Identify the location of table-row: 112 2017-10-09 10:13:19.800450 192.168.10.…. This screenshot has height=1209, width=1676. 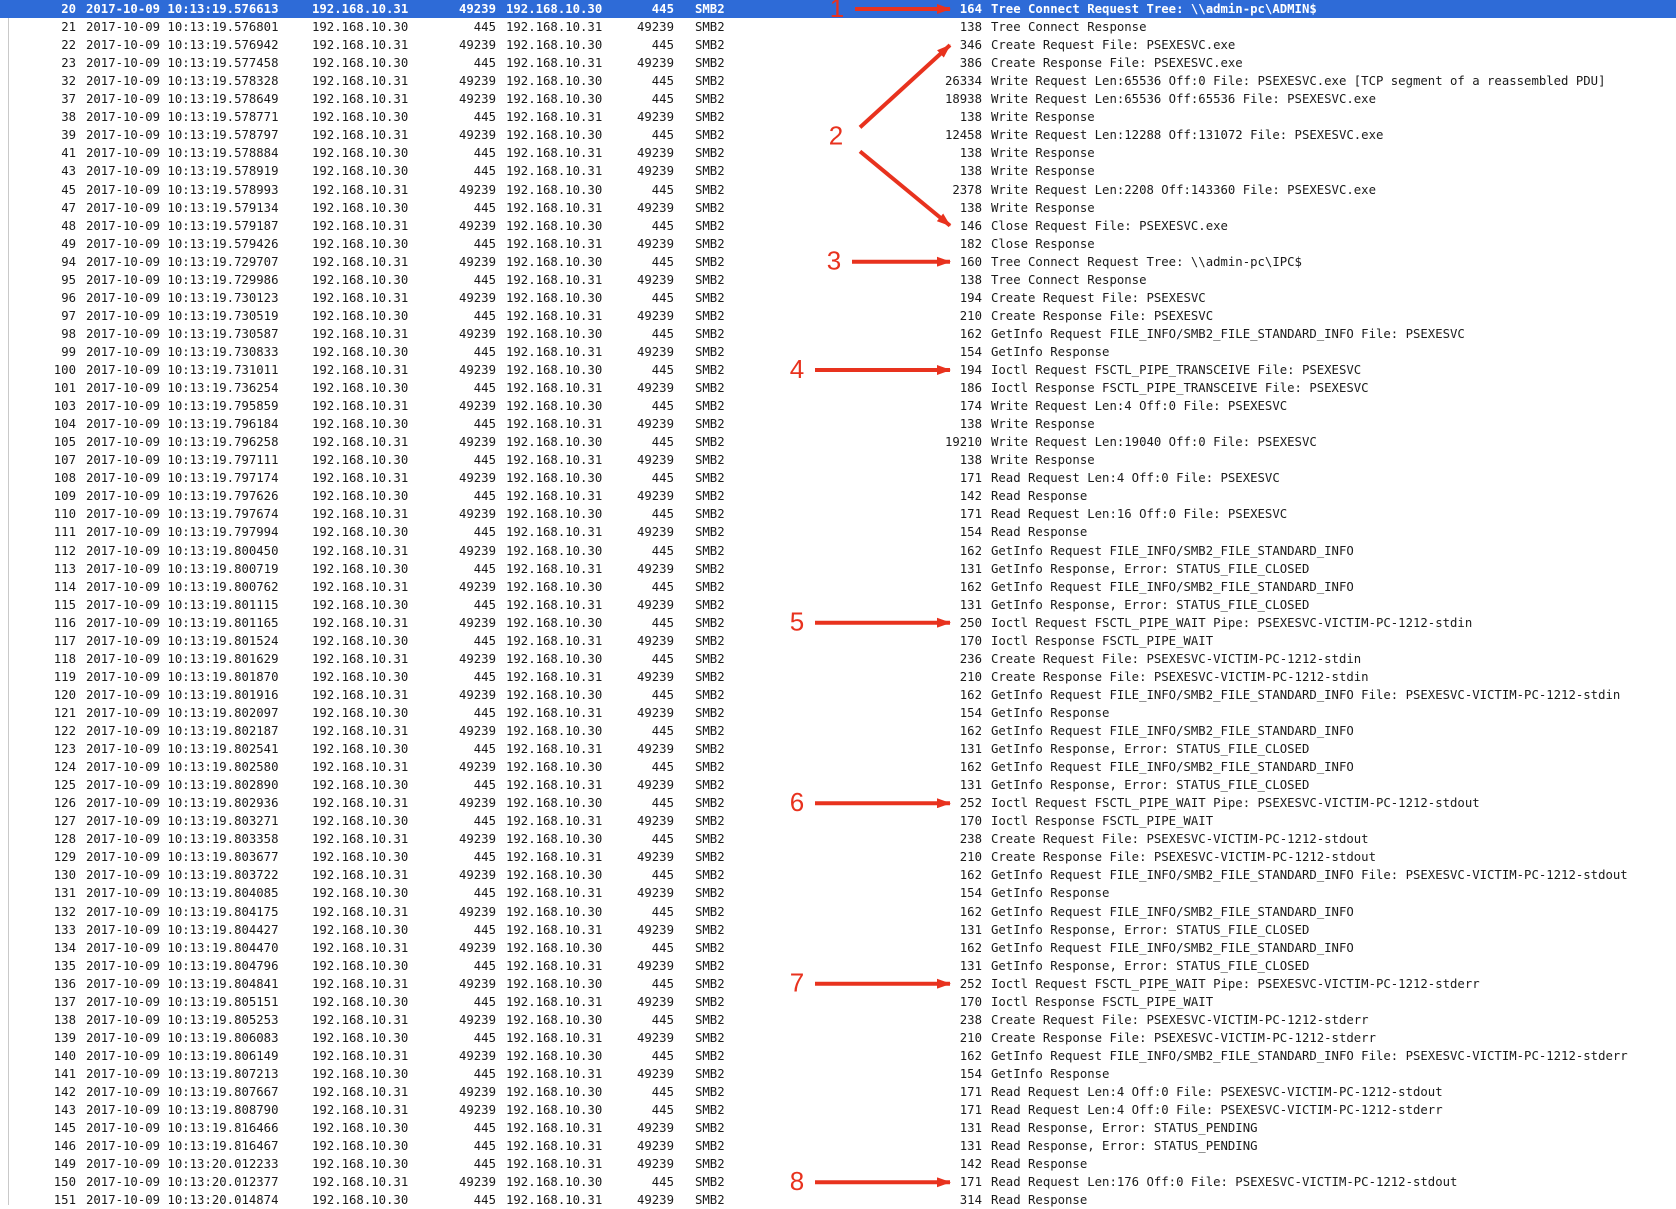
(838, 551).